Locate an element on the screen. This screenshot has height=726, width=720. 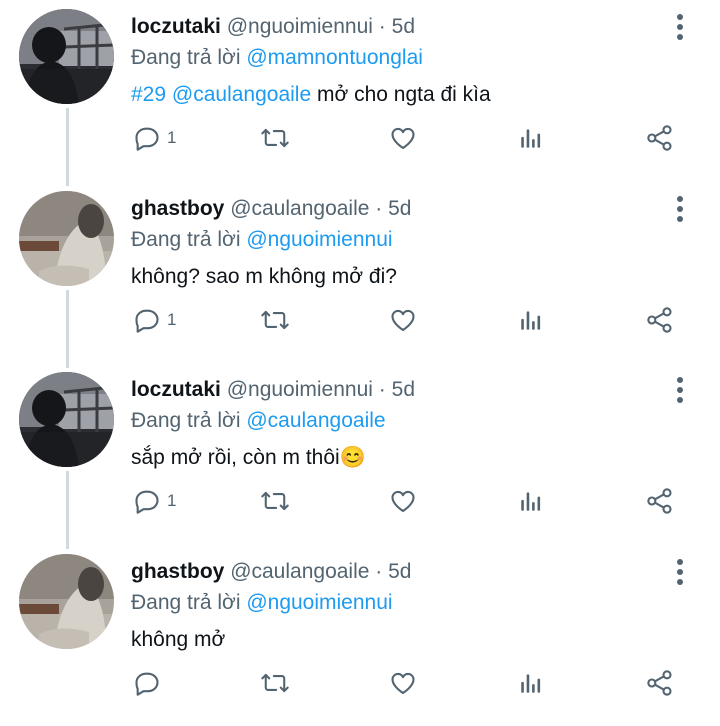
replying-to: Đang trả lời @caulangoaile is located at coordinates (258, 421).